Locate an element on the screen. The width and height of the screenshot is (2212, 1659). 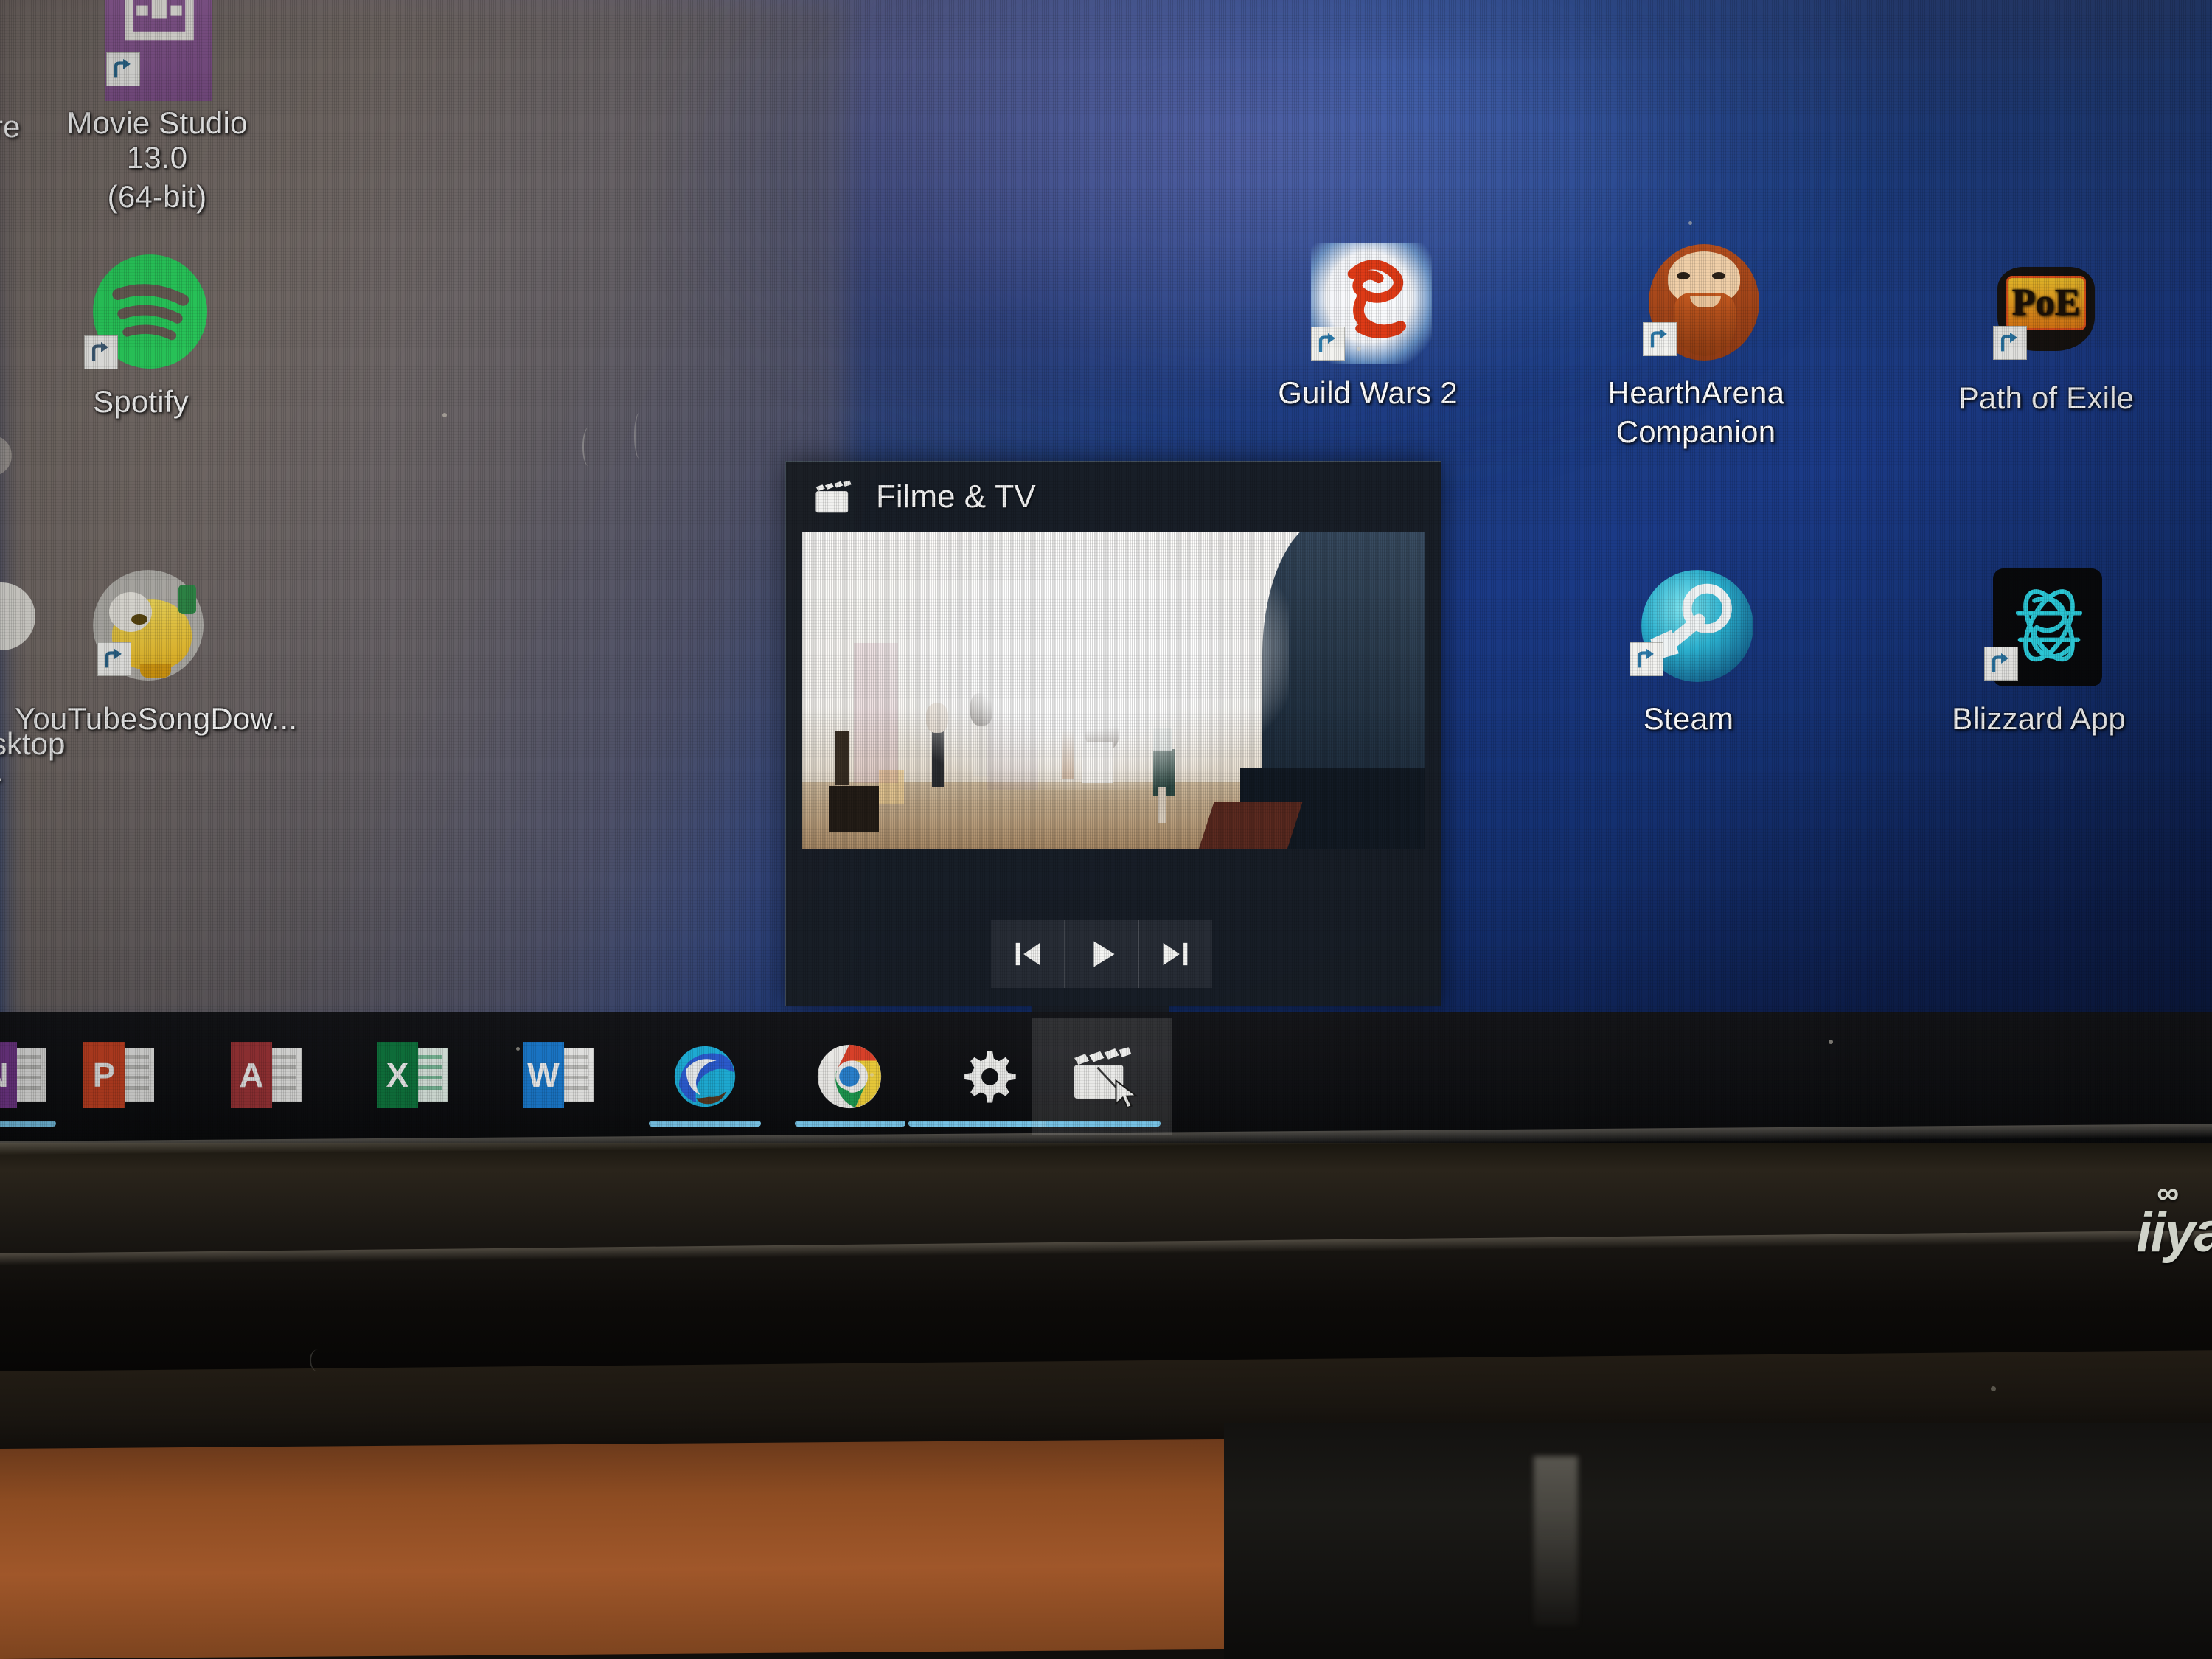
desktop-icon-heartharena-companion: HearthArena Companion is located at coordinates (1696, 341).